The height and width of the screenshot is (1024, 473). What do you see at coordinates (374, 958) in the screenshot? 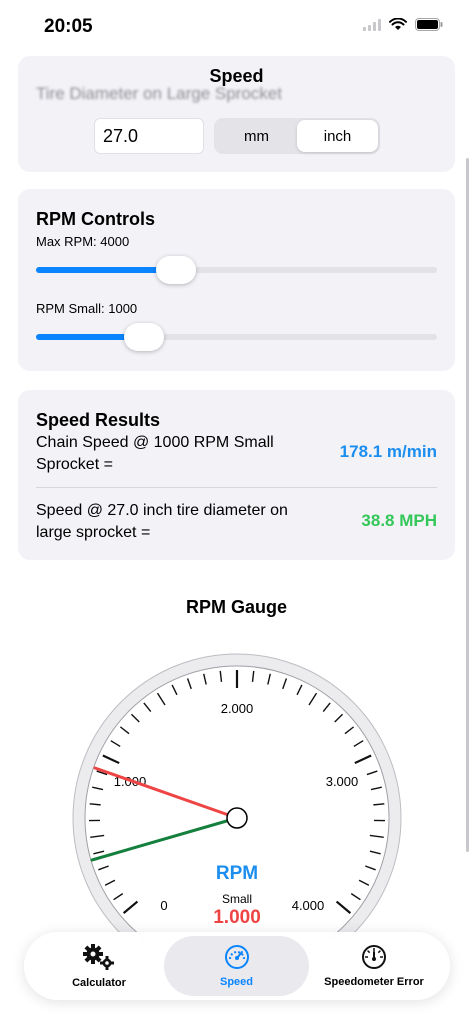
I see `gauge-icon` at bounding box center [374, 958].